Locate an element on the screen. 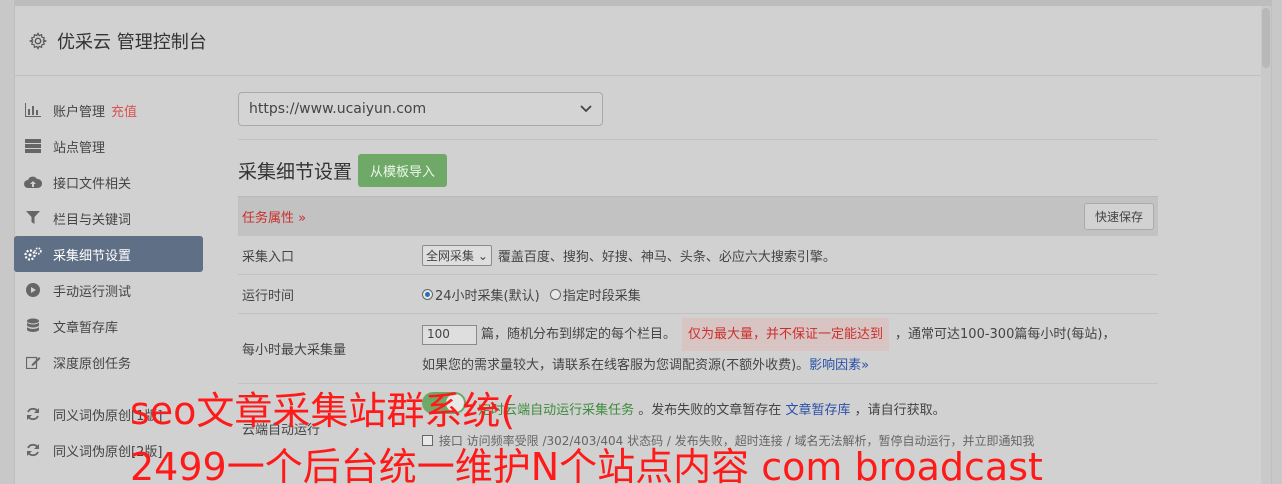 Image resolution: width=1282 pixels, height=484 pixels. task-properties-toggle: 任务属性 » is located at coordinates (274, 216).